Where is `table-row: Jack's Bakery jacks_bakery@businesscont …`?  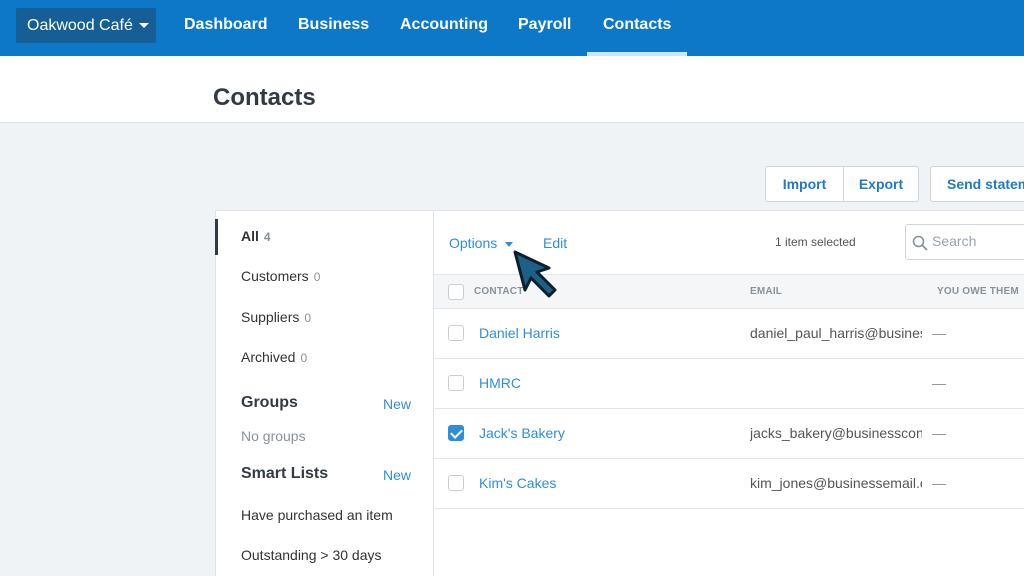 table-row: Jack's Bakery jacks_bakery@businesscont … is located at coordinates (729, 434).